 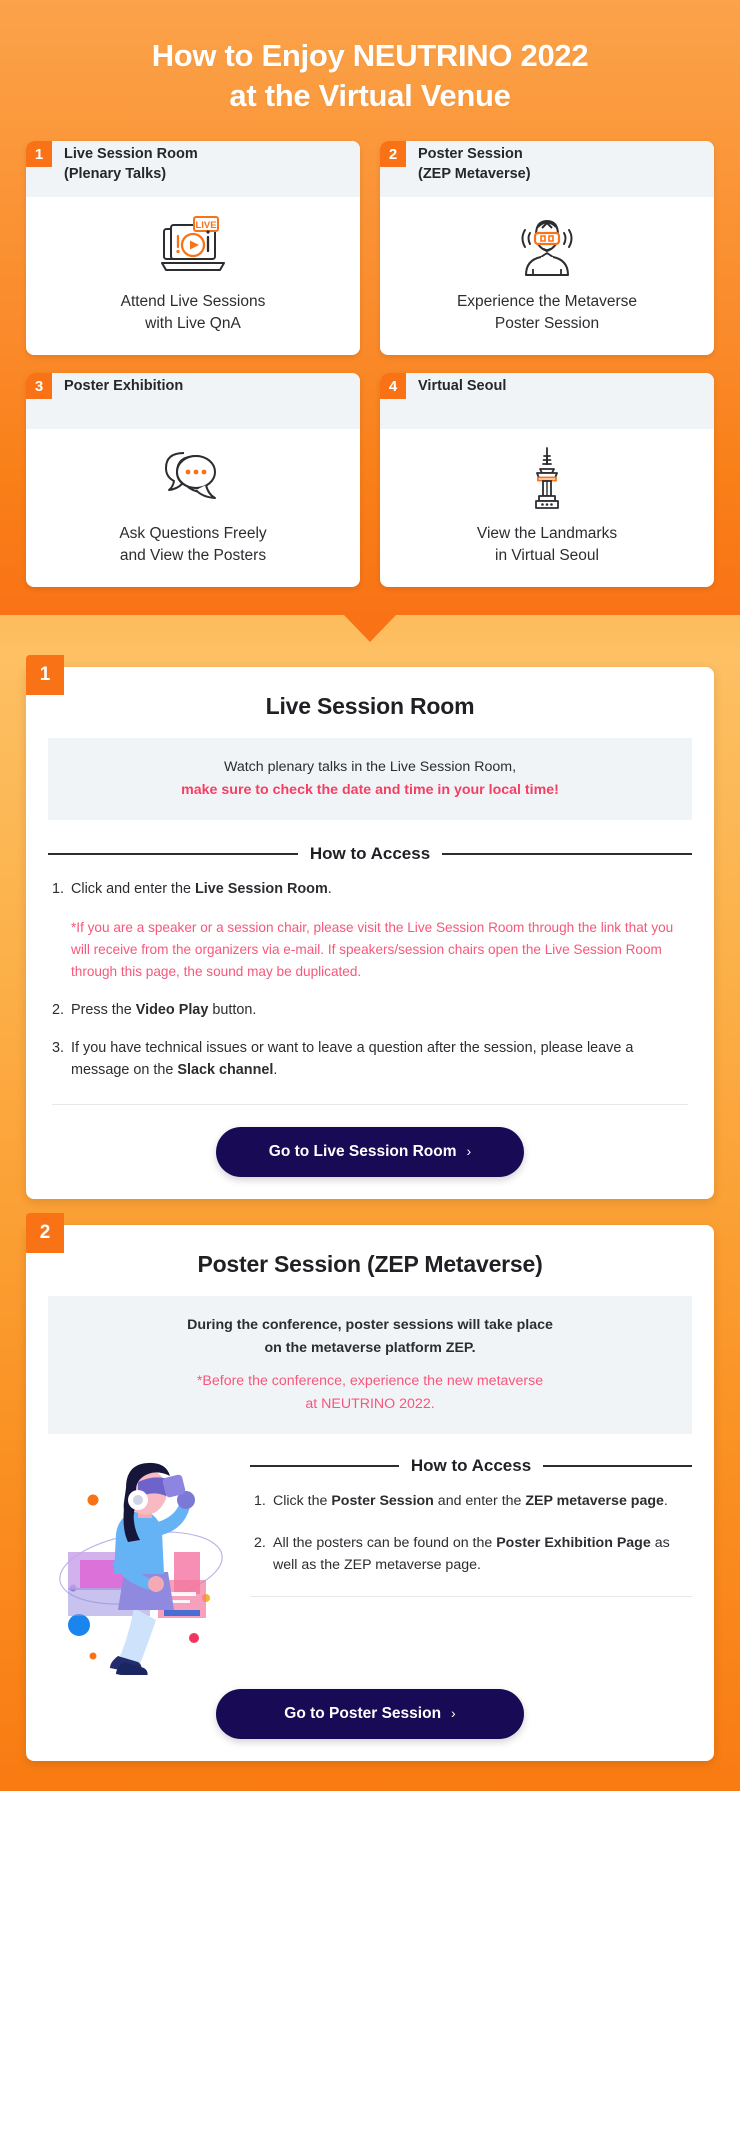 What do you see at coordinates (370, 55) in the screenshot?
I see `page-title-line-1: How to Enjoy NEUTRINO 2022` at bounding box center [370, 55].